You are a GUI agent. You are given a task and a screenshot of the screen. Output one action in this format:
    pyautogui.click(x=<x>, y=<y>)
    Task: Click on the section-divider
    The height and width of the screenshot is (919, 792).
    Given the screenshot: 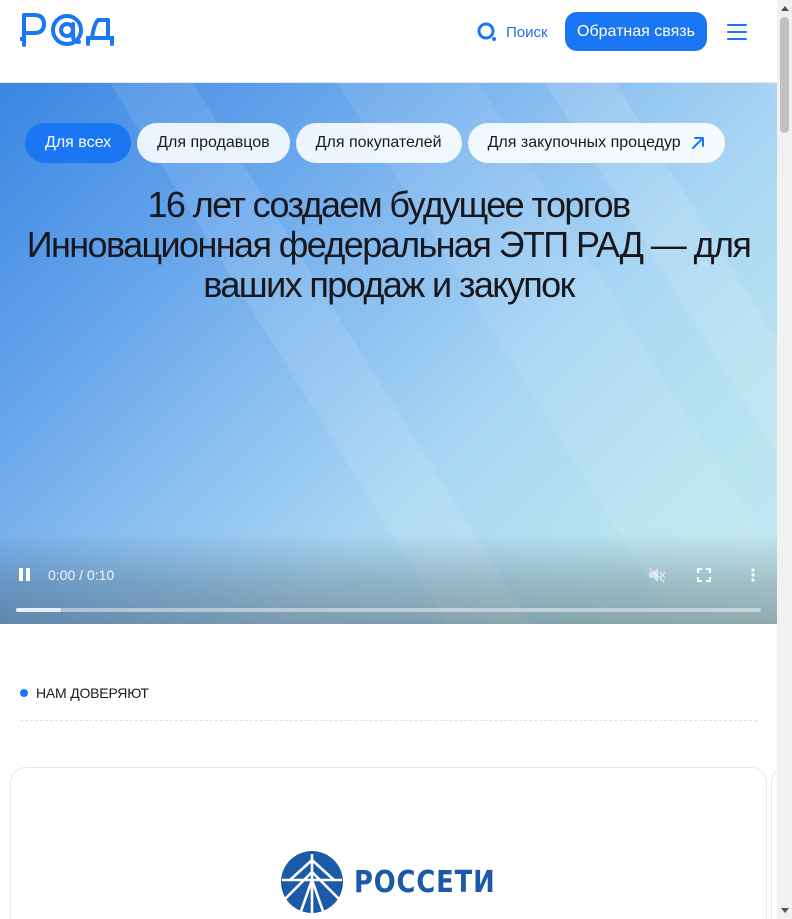 What is the action you would take?
    pyautogui.click(x=388, y=720)
    